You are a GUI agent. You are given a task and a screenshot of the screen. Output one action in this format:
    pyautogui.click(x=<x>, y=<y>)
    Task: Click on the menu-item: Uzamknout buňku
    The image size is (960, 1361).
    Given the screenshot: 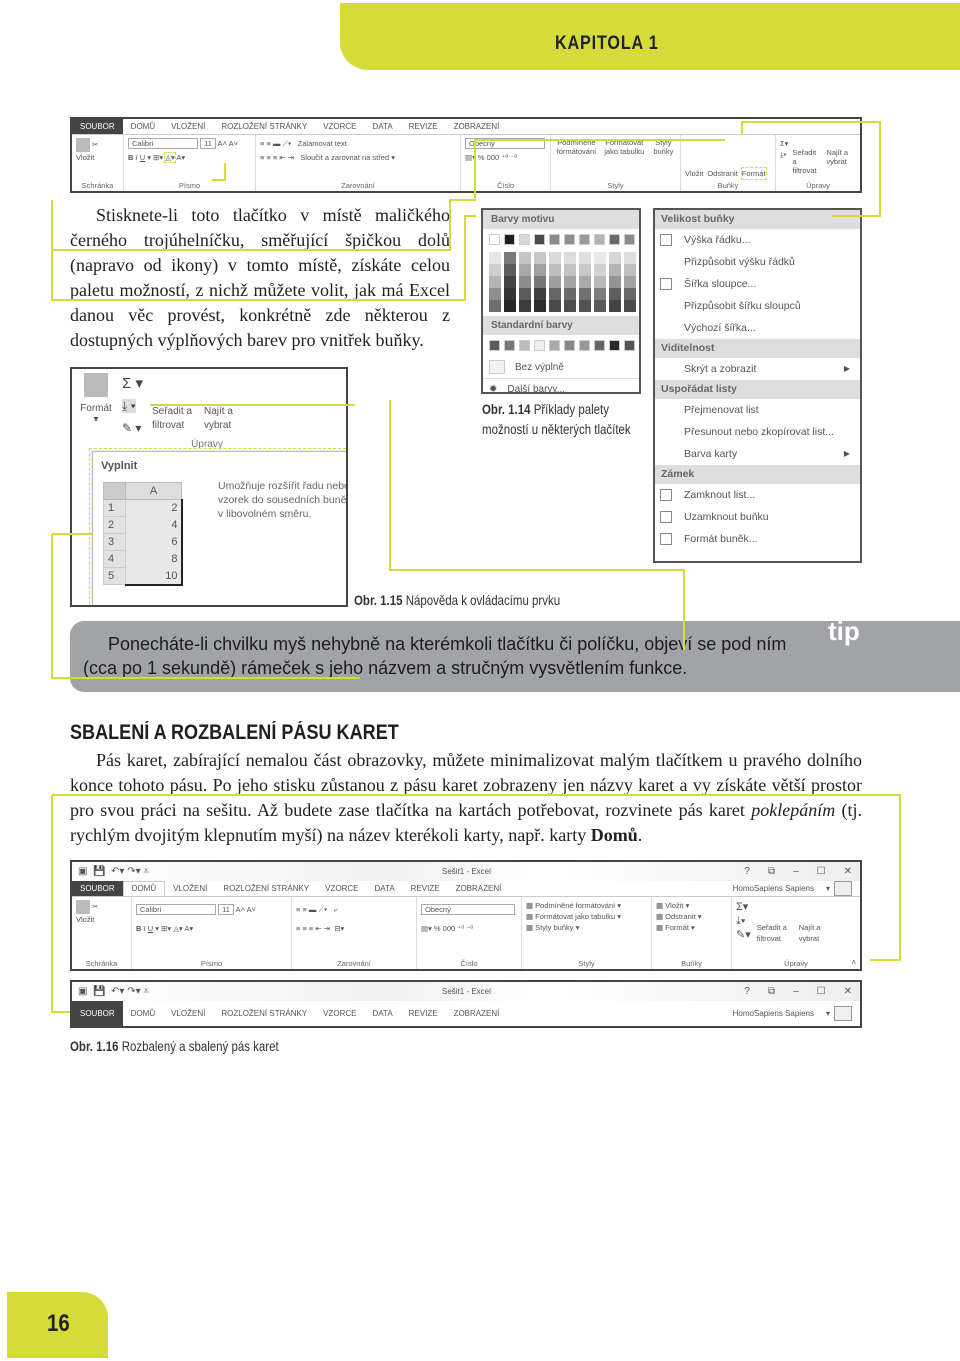 What is the action you would take?
    pyautogui.click(x=757, y=517)
    